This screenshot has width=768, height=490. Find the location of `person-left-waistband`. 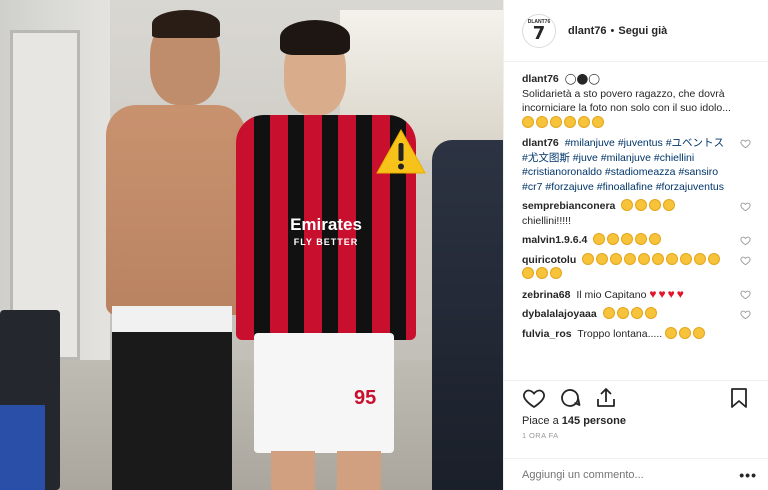

person-left-waistband is located at coordinates (172, 319).